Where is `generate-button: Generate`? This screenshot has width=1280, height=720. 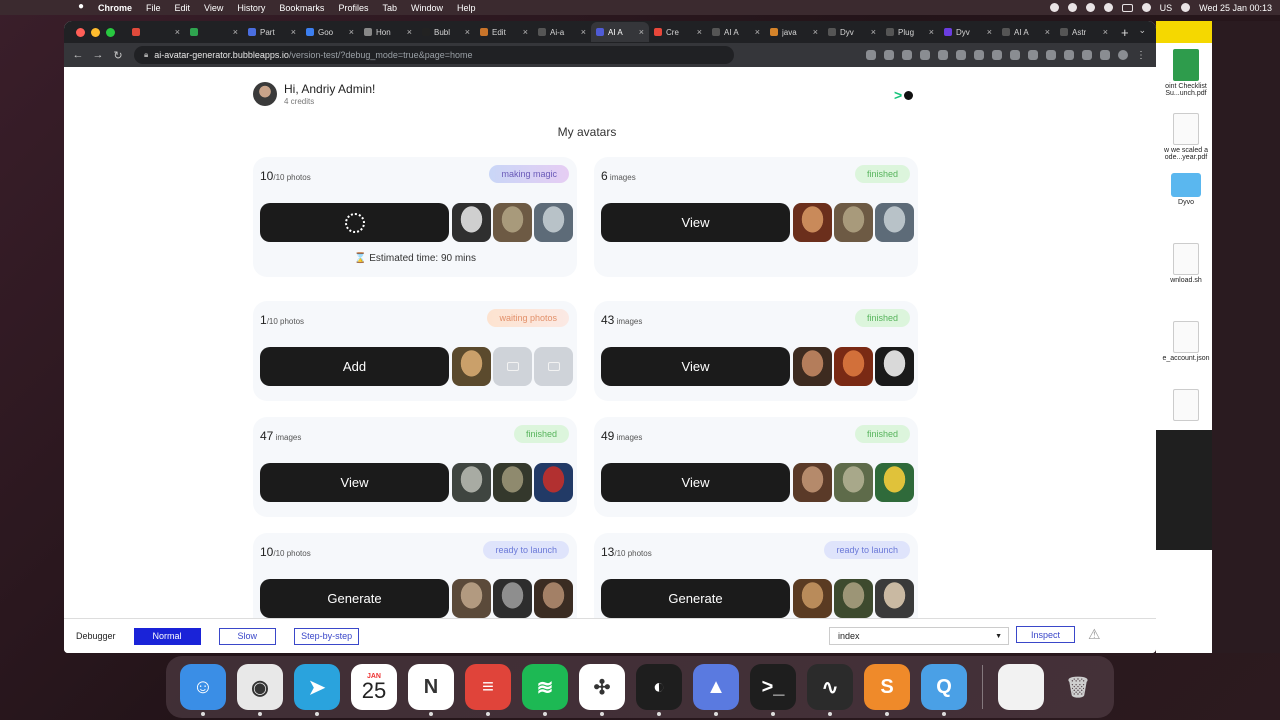
generate-button: Generate is located at coordinates (354, 598).